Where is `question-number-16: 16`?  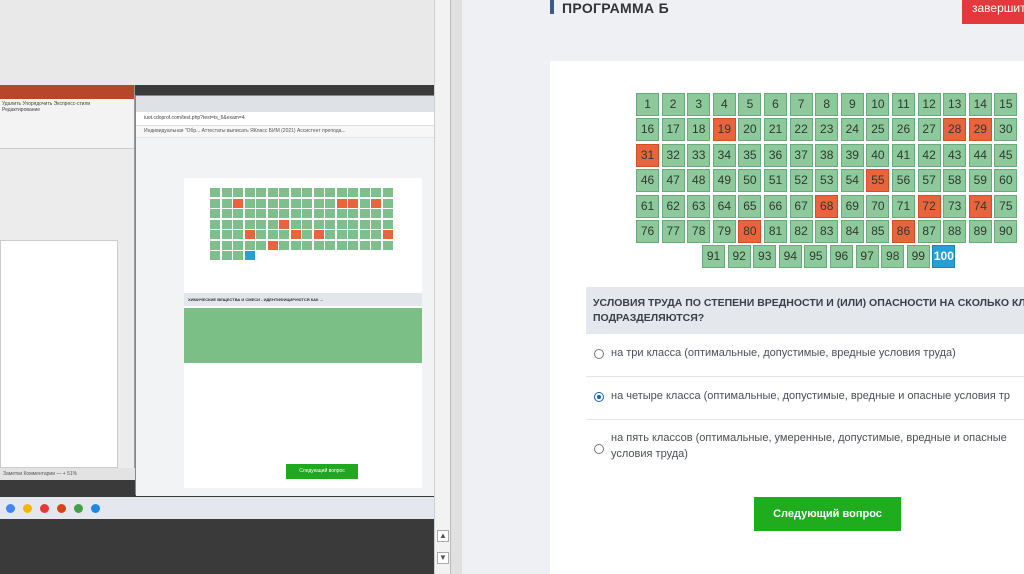
question-number-16: 16 is located at coordinates (648, 130).